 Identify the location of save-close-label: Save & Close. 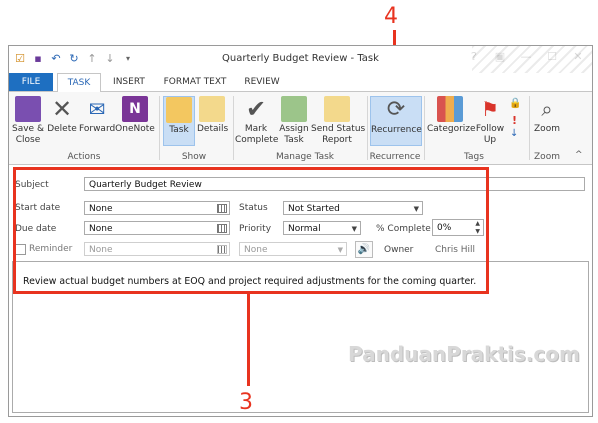
(28, 134).